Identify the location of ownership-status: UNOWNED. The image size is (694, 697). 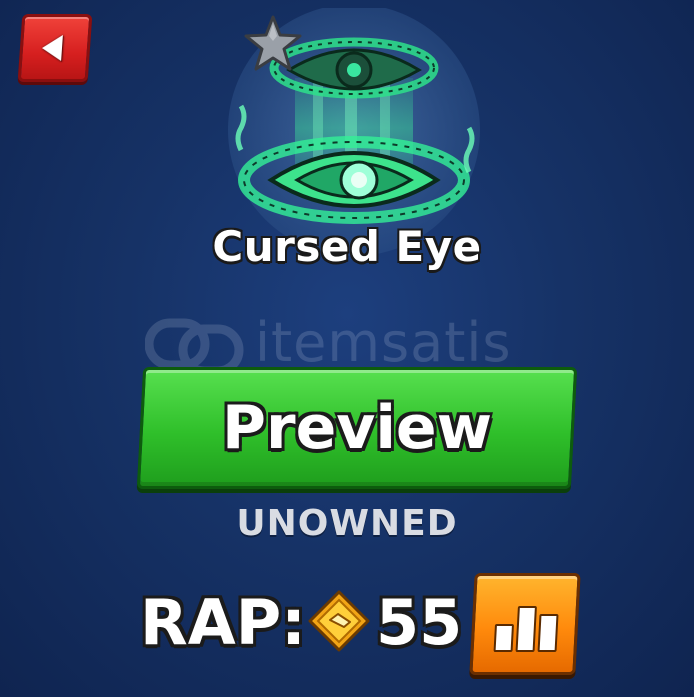
(347, 523).